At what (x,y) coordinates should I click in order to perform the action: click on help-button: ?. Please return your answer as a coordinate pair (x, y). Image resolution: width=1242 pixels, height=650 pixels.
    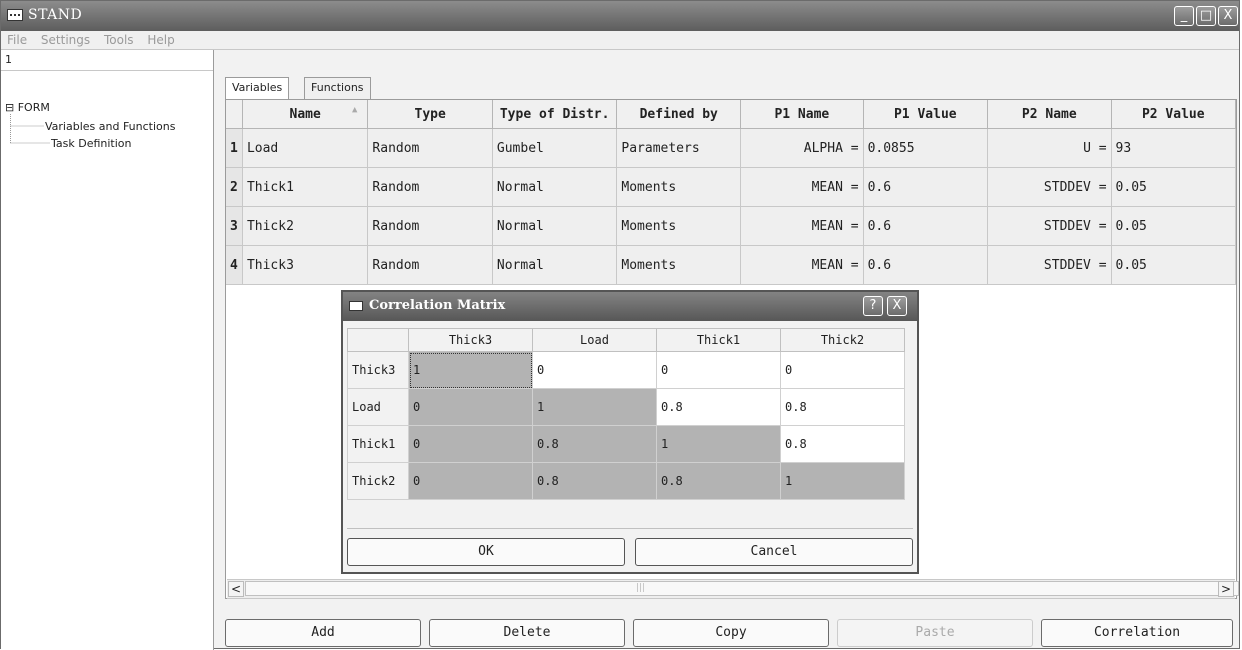
    Looking at the image, I should click on (873, 306).